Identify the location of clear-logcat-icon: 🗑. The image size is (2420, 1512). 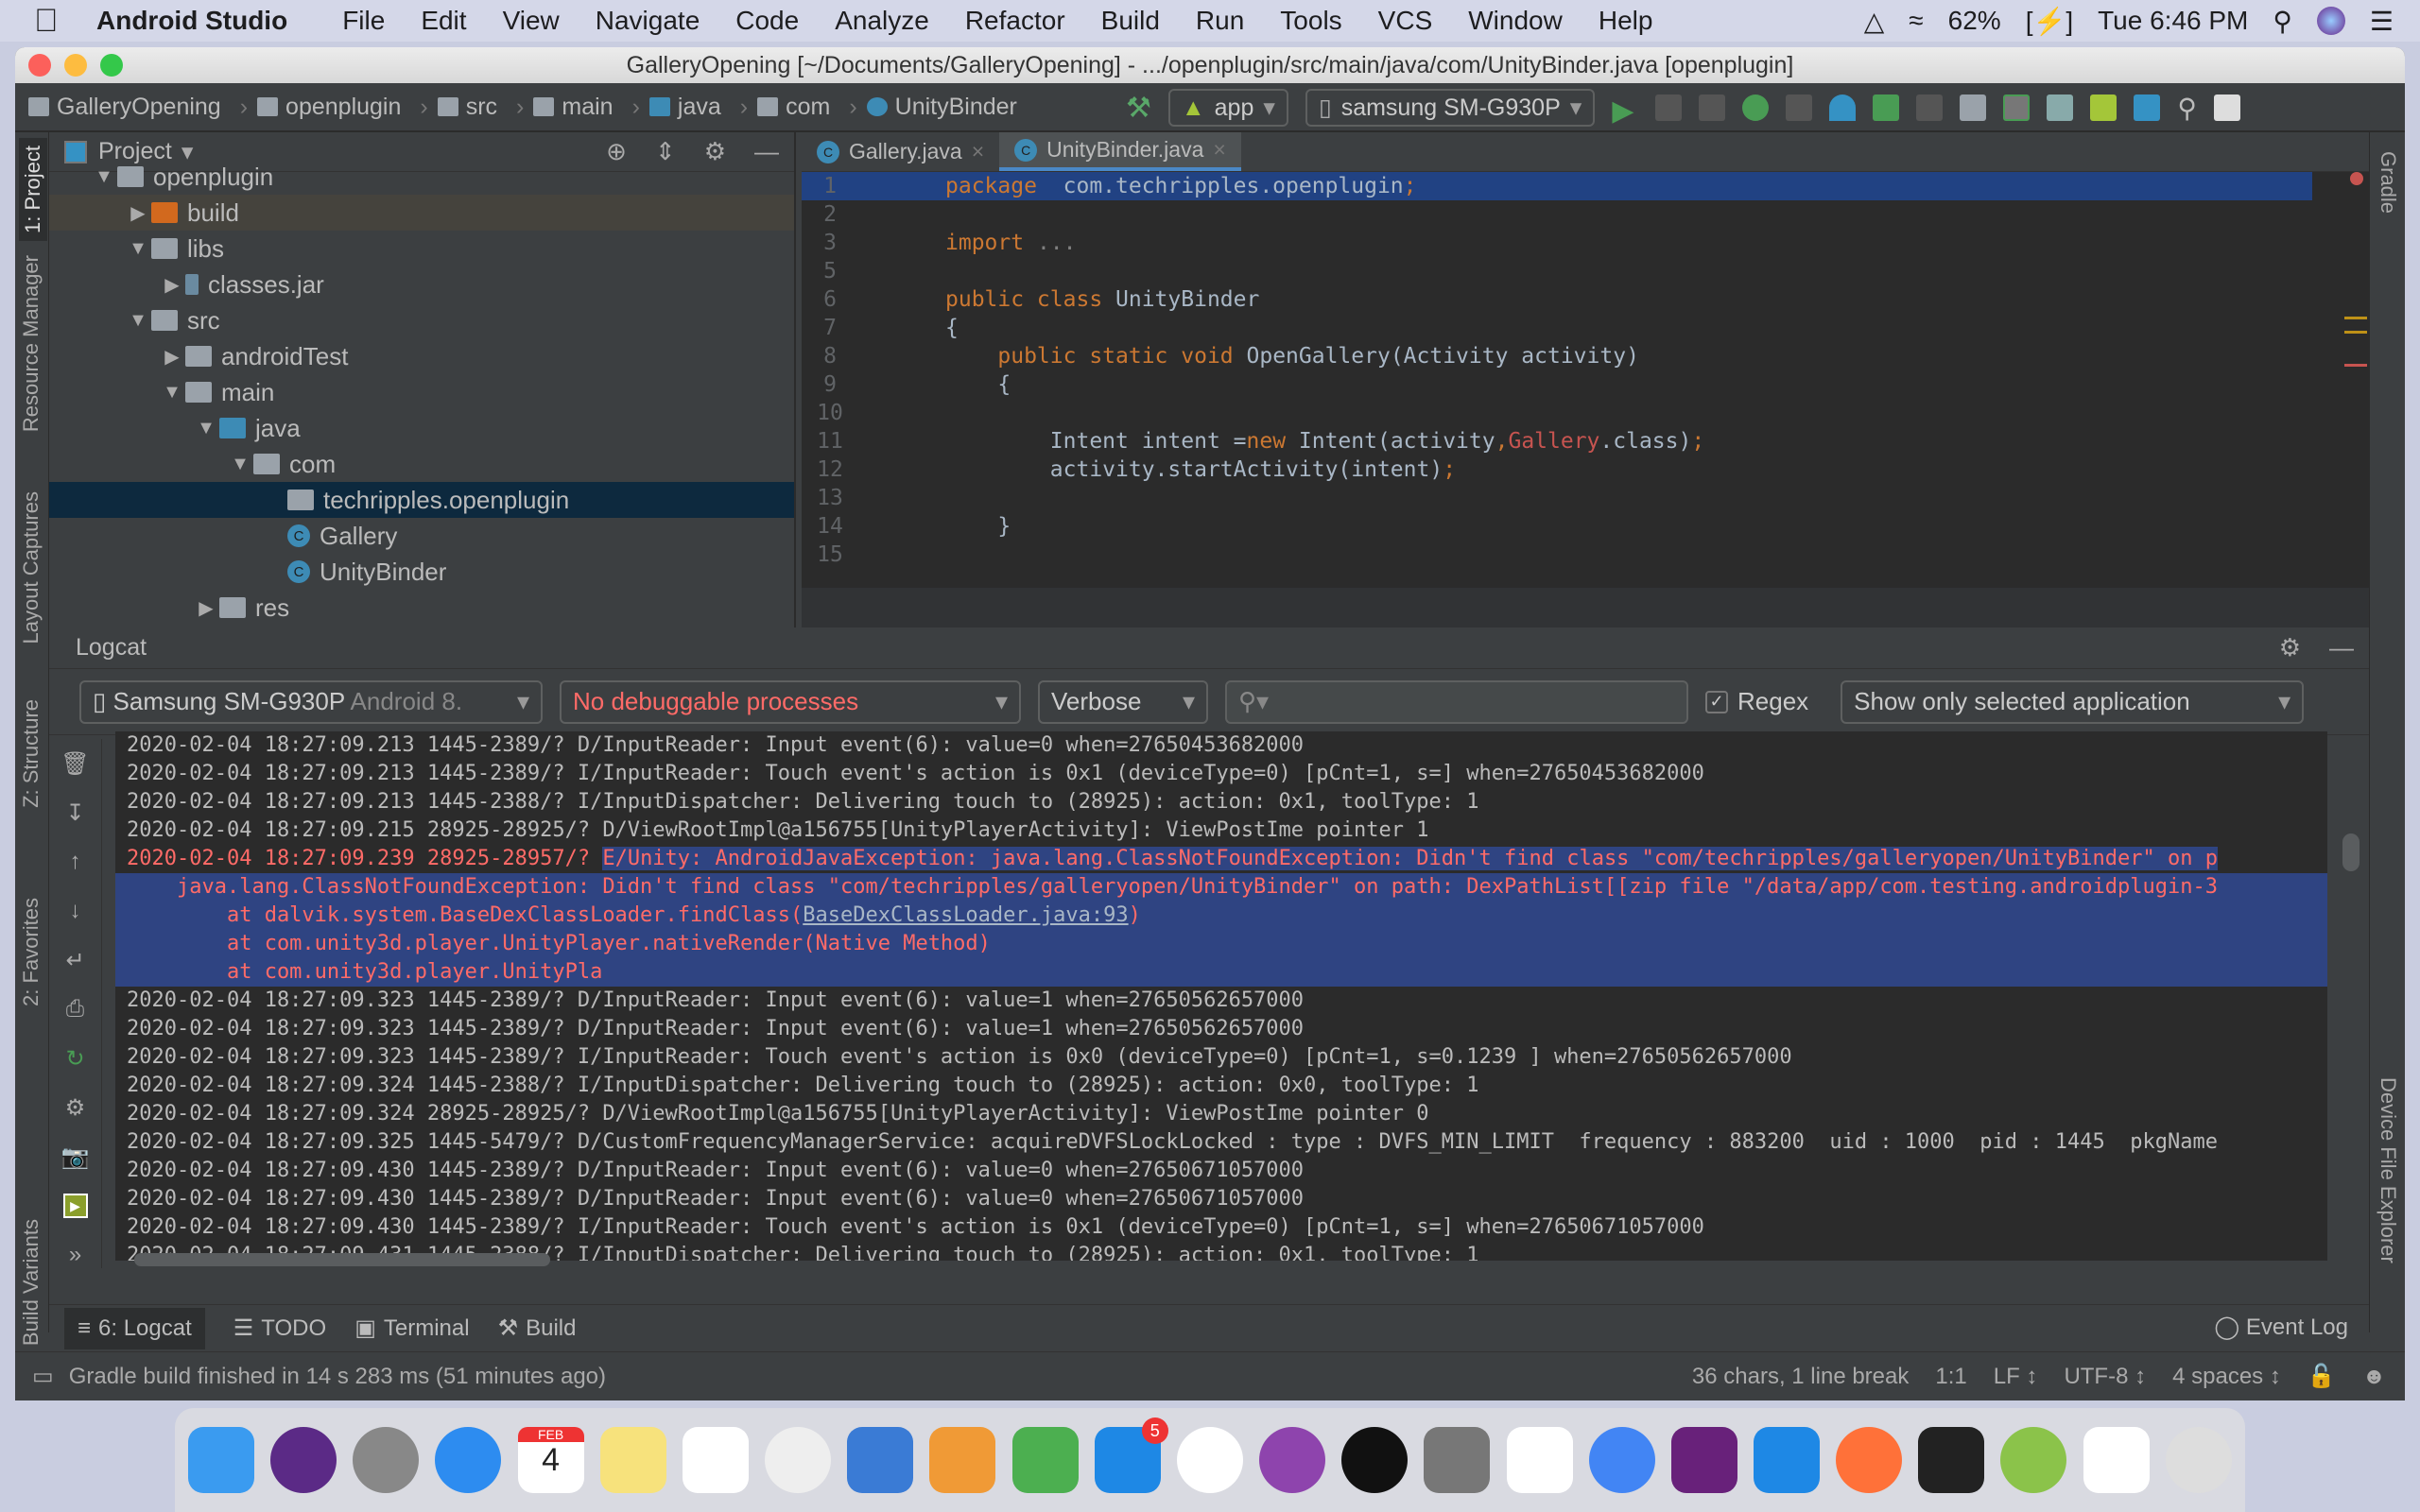
(75, 763).